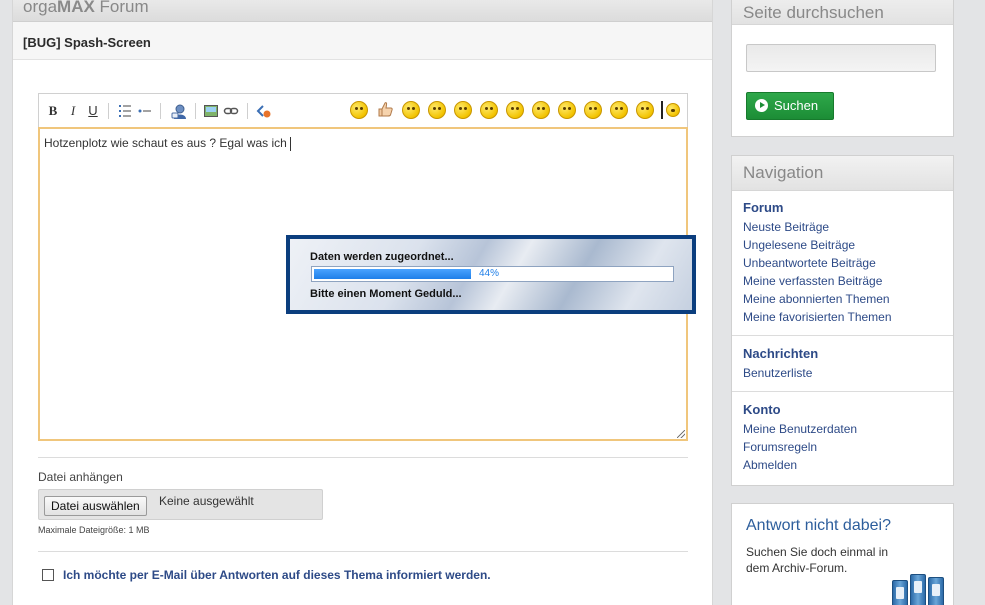 The image size is (985, 605). What do you see at coordinates (681, 434) in the screenshot?
I see `resize-handle` at bounding box center [681, 434].